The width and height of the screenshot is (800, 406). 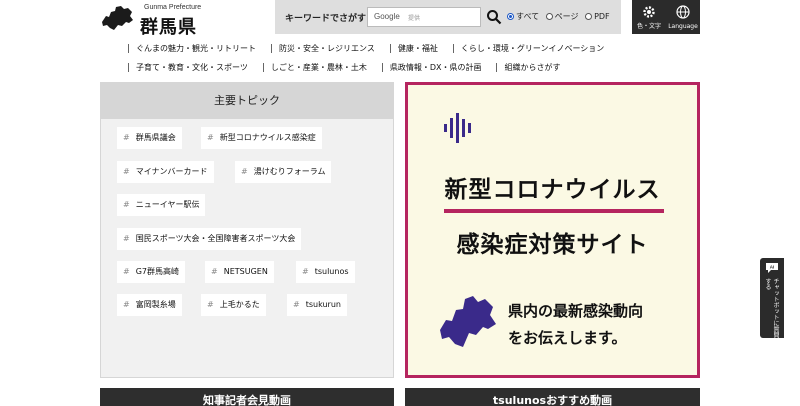 I want to click on globe-icon, so click(x=683, y=12).